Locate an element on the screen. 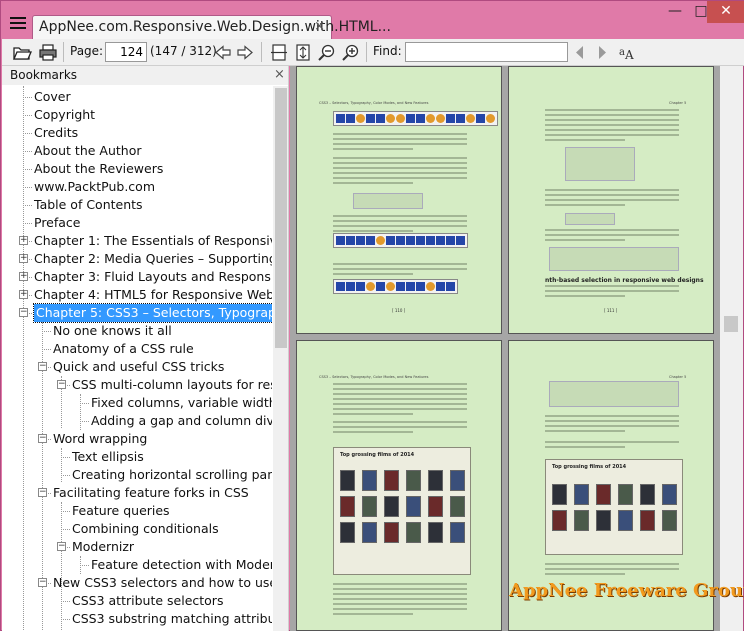  hamburger-menu-icon is located at coordinates (18, 24).